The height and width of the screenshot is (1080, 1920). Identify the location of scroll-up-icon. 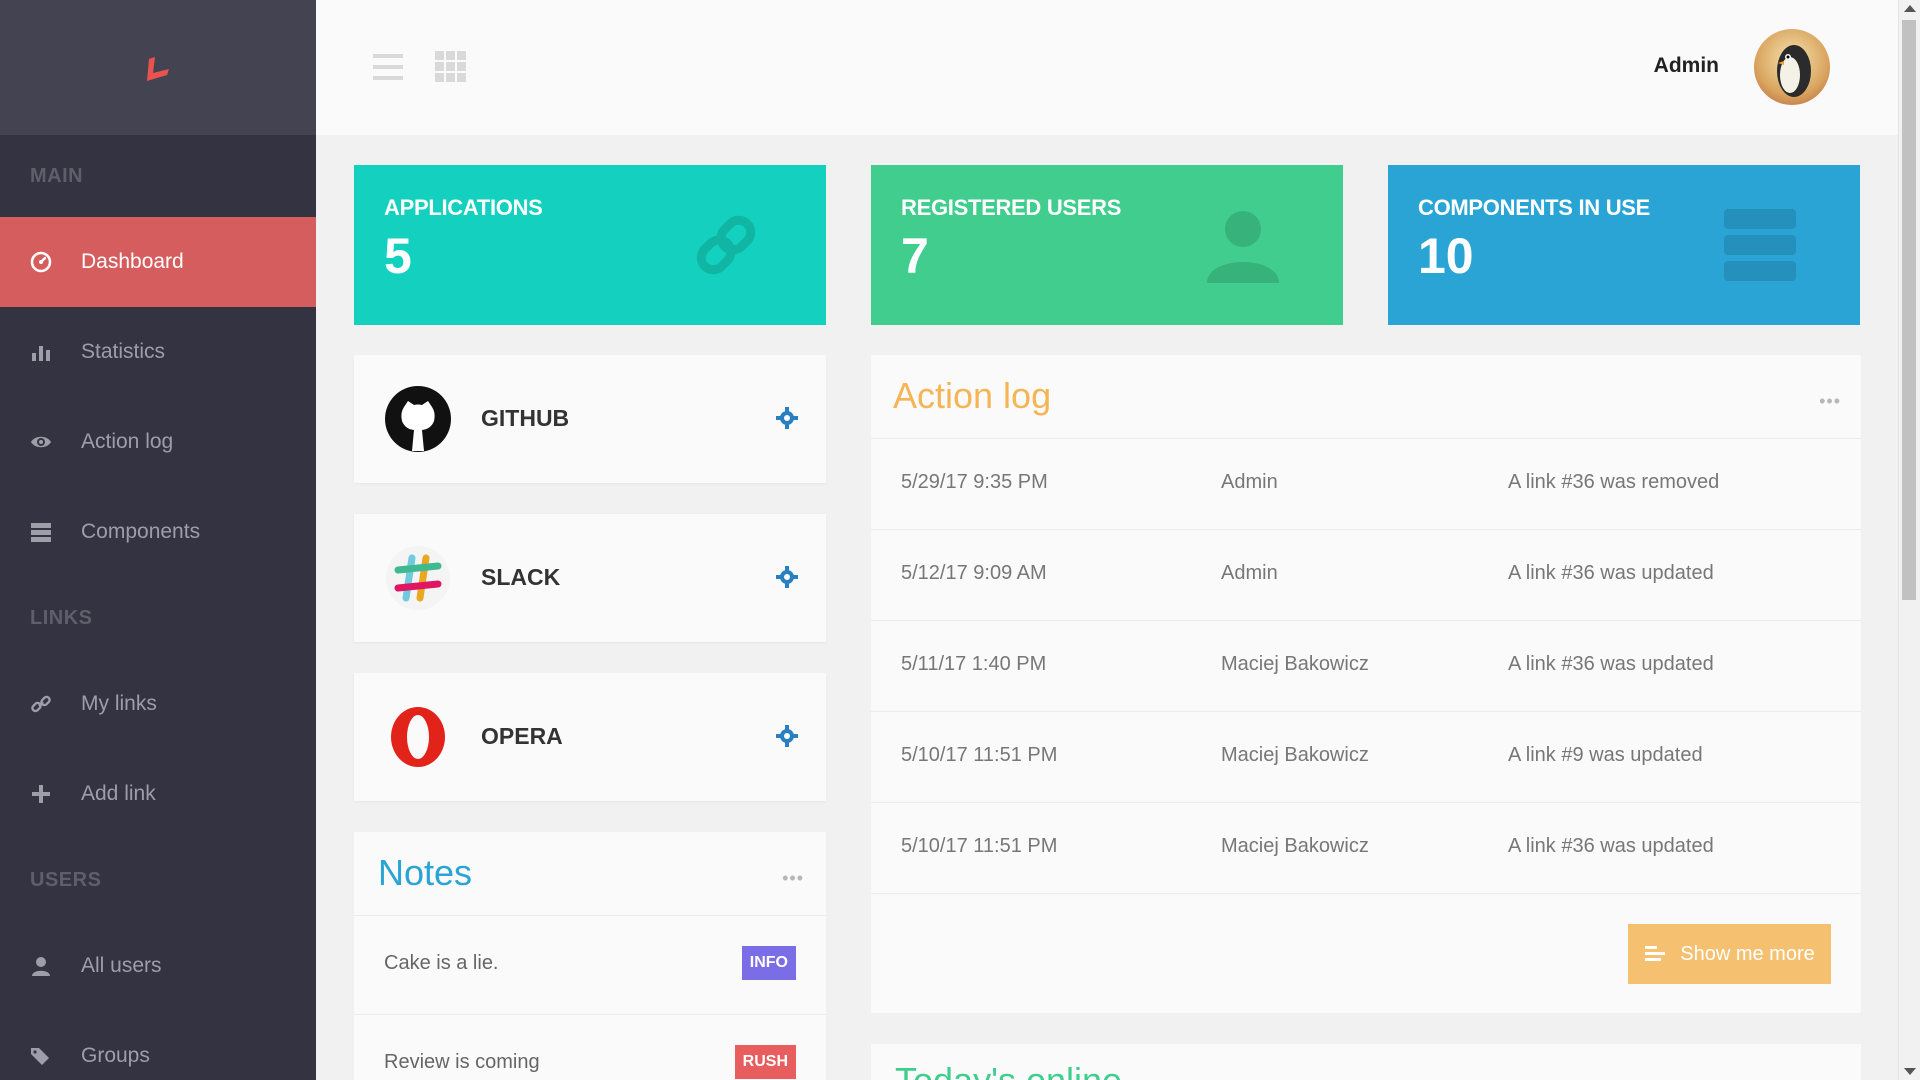
(1910, 8).